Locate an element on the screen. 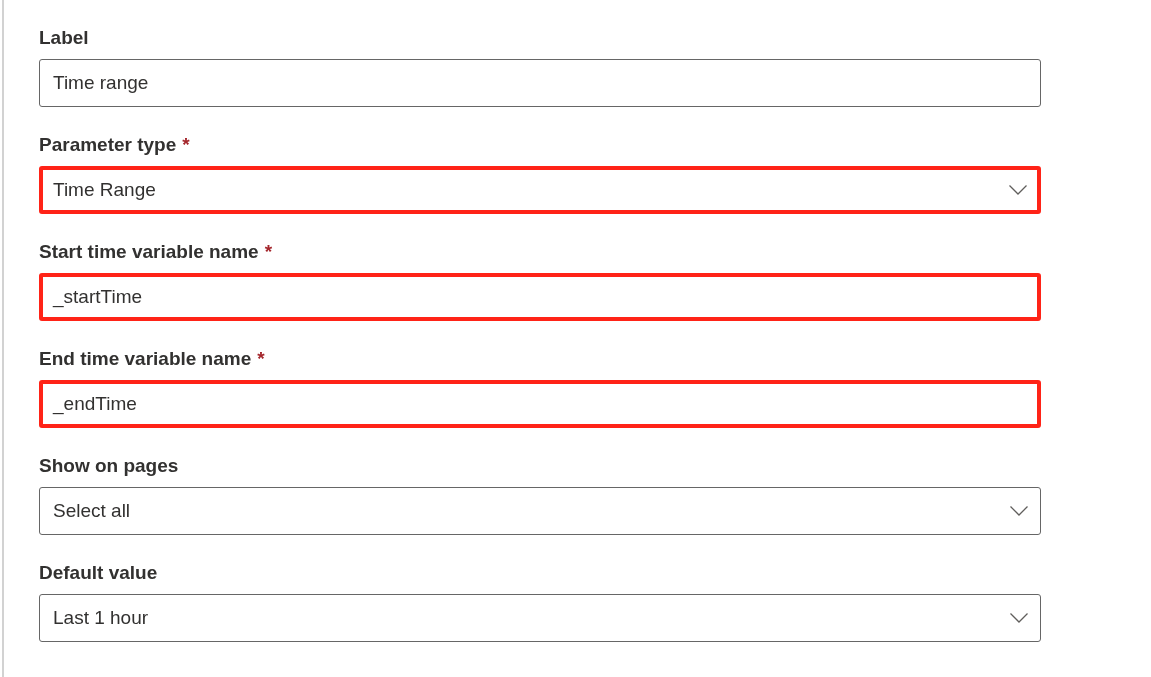 The height and width of the screenshot is (677, 1151). text-input: Time range is located at coordinates (540, 83).